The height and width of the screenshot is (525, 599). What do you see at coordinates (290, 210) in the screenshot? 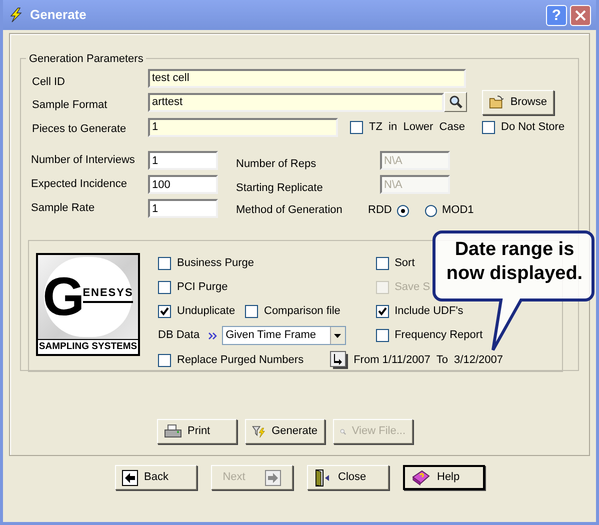
I see `field-label: Method of Generation` at bounding box center [290, 210].